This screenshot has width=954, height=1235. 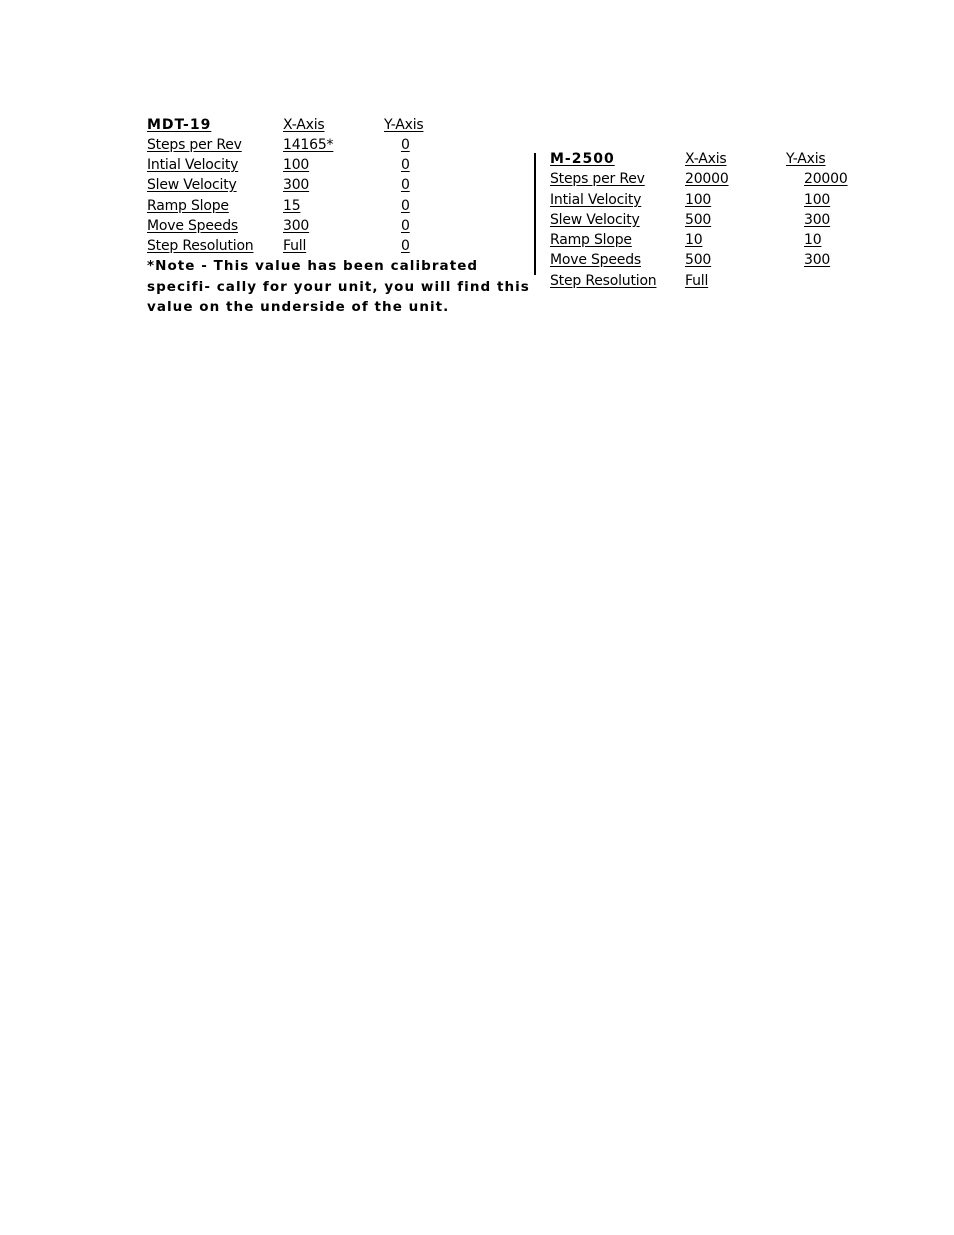 What do you see at coordinates (582, 159) in the screenshot?
I see `m2500-title: M-2500` at bounding box center [582, 159].